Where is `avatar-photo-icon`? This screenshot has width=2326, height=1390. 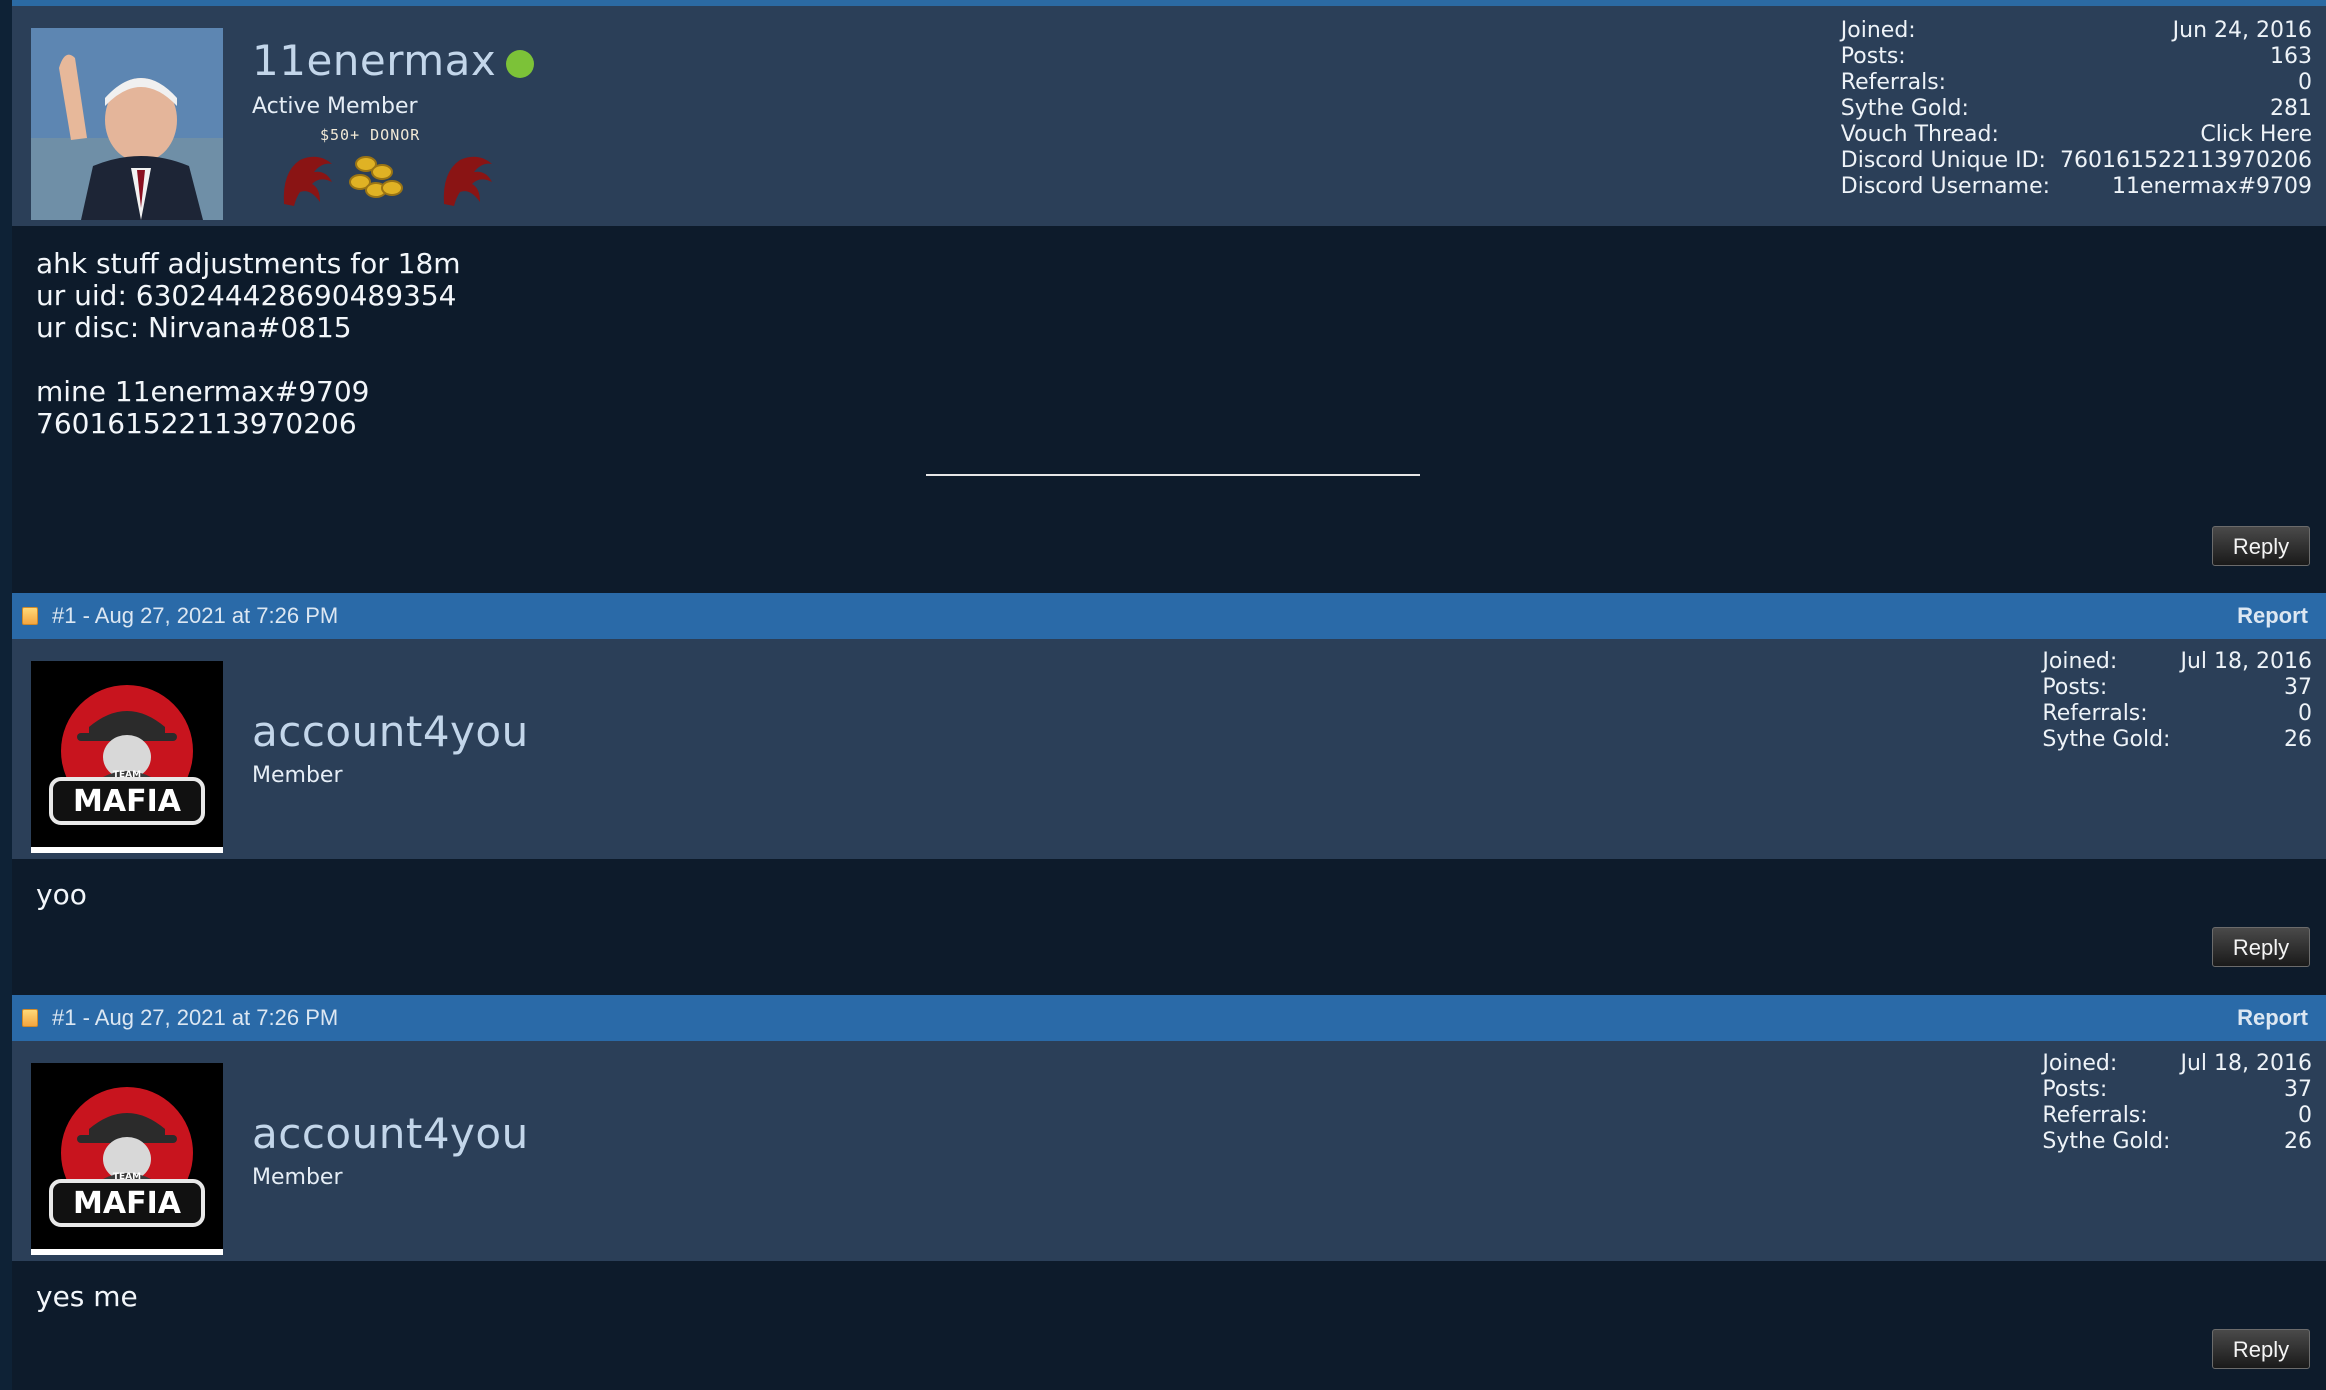 avatar-photo-icon is located at coordinates (127, 124).